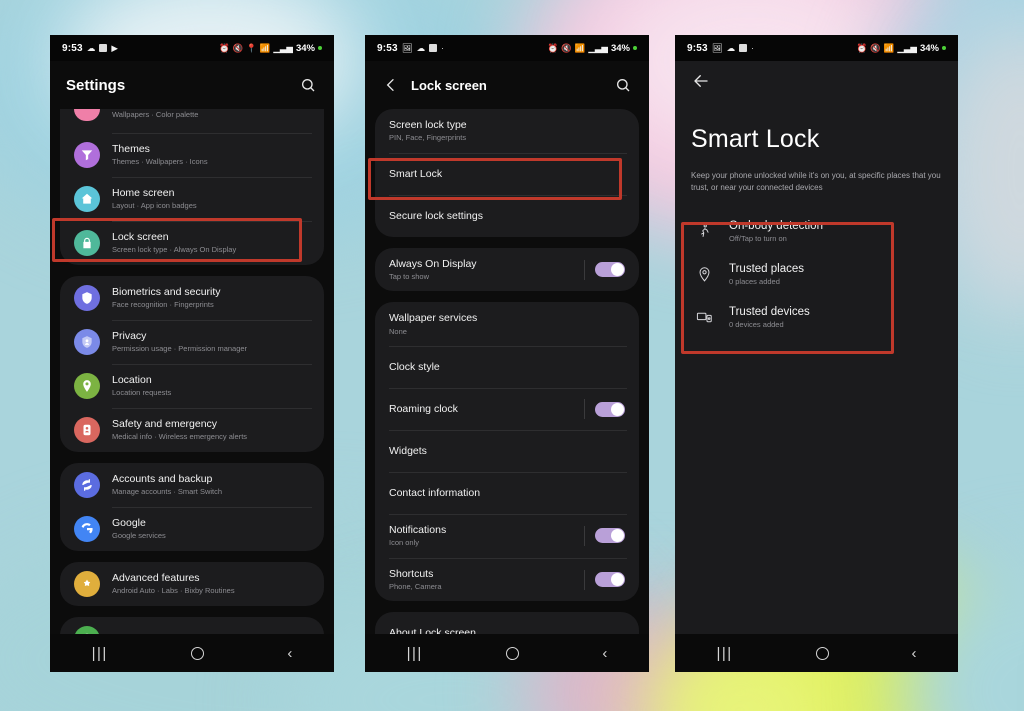  I want to click on list-item-title: Shortcuts, so click(411, 573).